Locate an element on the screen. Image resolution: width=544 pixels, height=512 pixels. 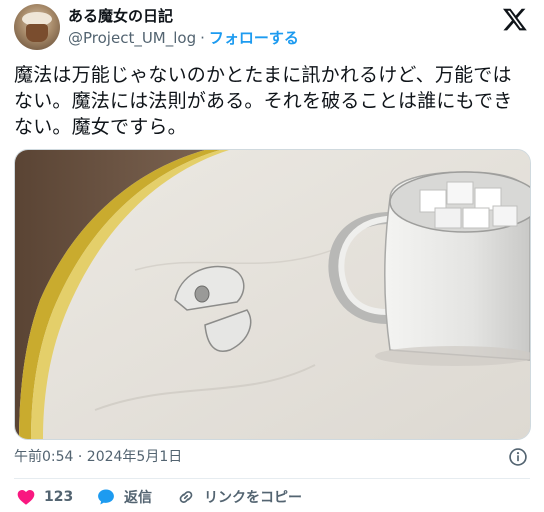
speech-bubble-icon is located at coordinates (106, 497).